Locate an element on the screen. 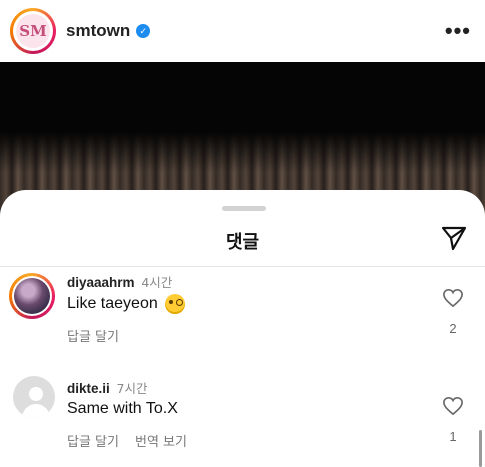 This screenshot has width=485, height=467. comment-time: 7시간 is located at coordinates (132, 388).